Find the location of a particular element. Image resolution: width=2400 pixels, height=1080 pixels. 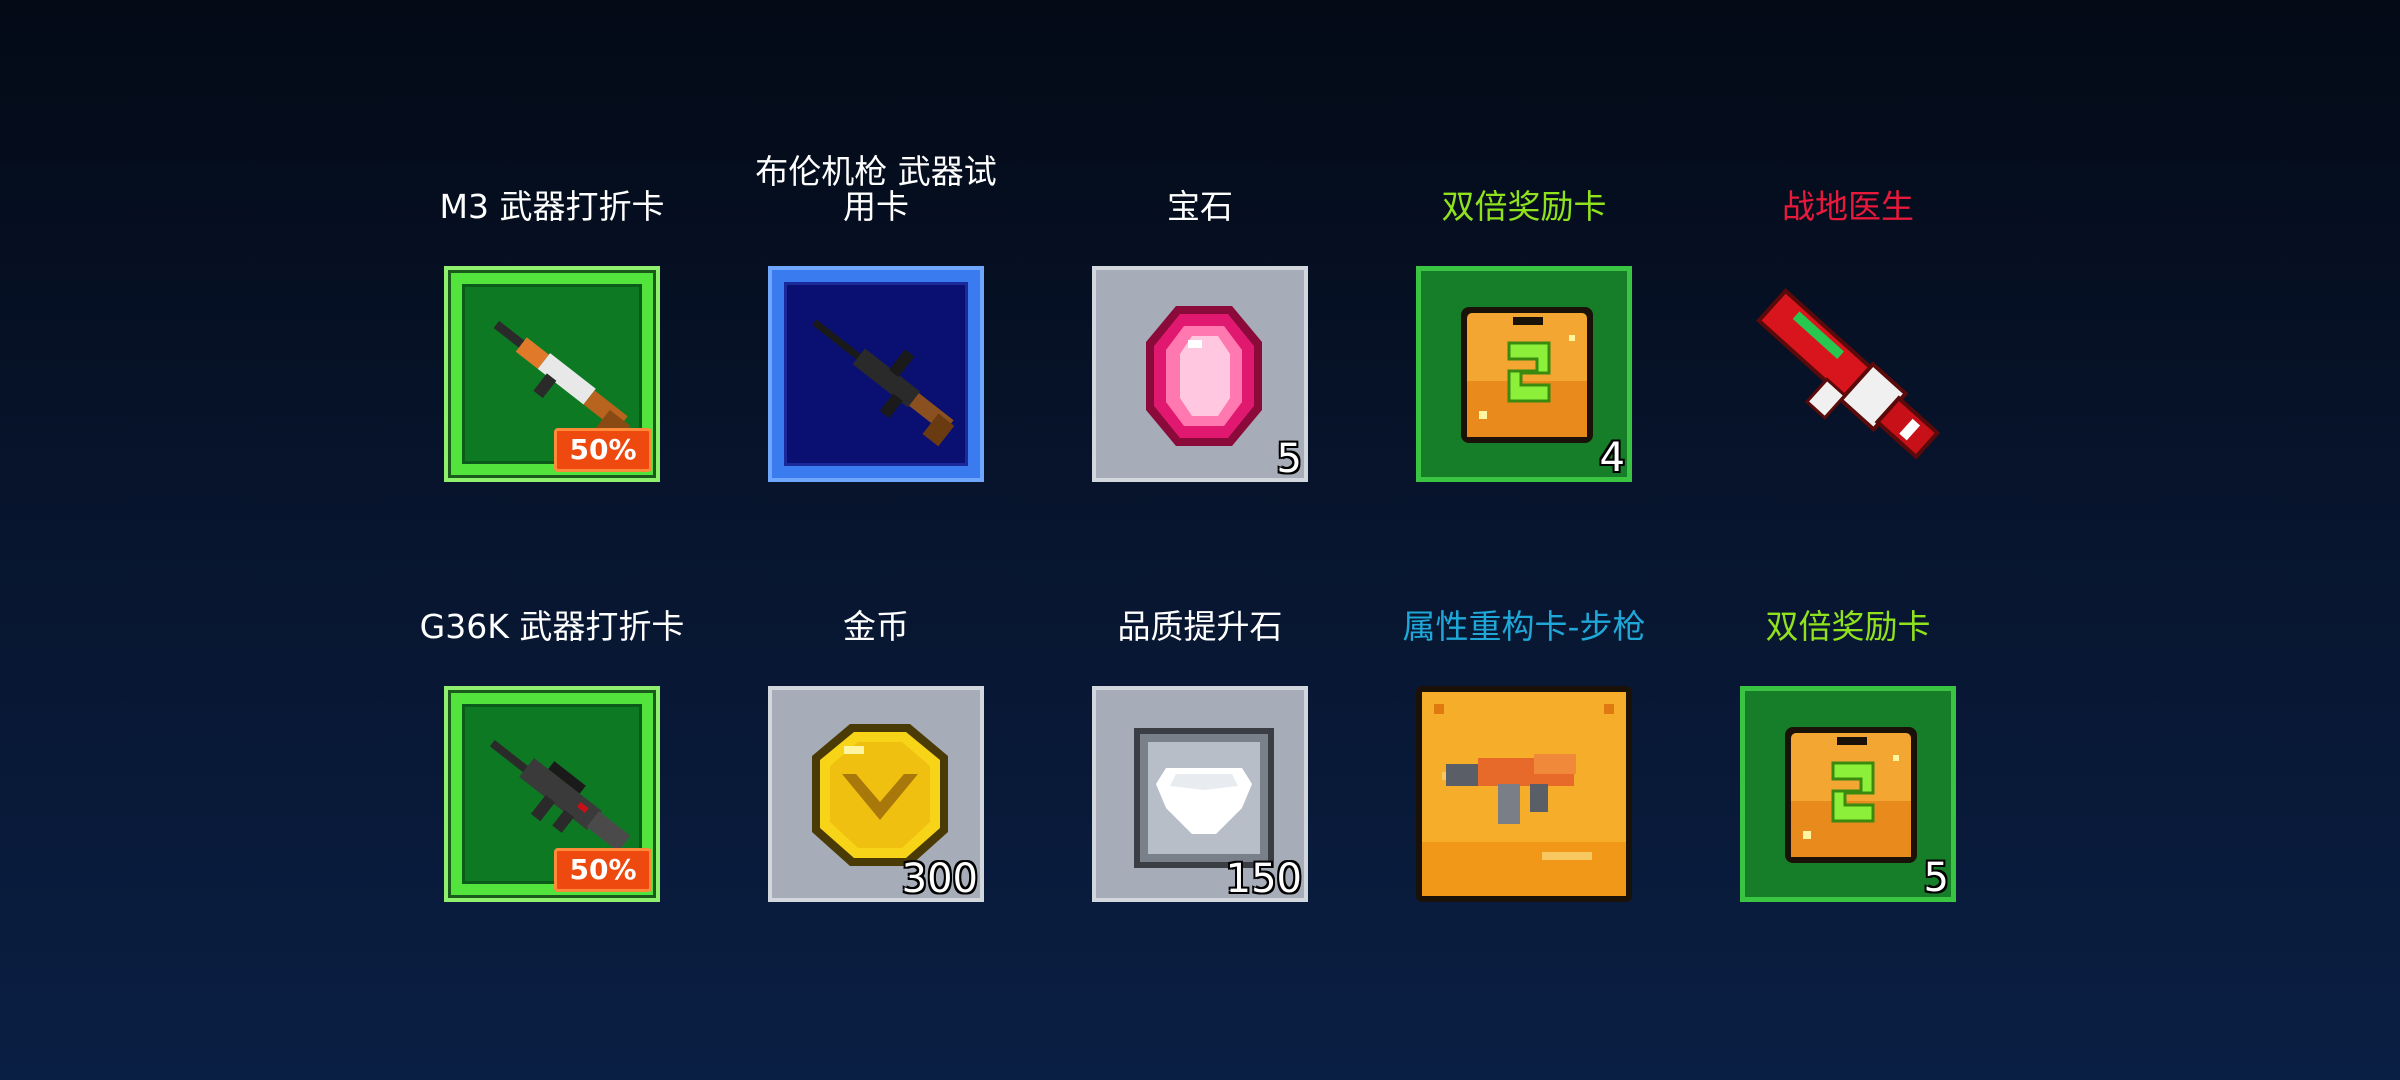

reward-bren-trial: 布伦机枪 武器试用卡 is located at coordinates (876, 306).